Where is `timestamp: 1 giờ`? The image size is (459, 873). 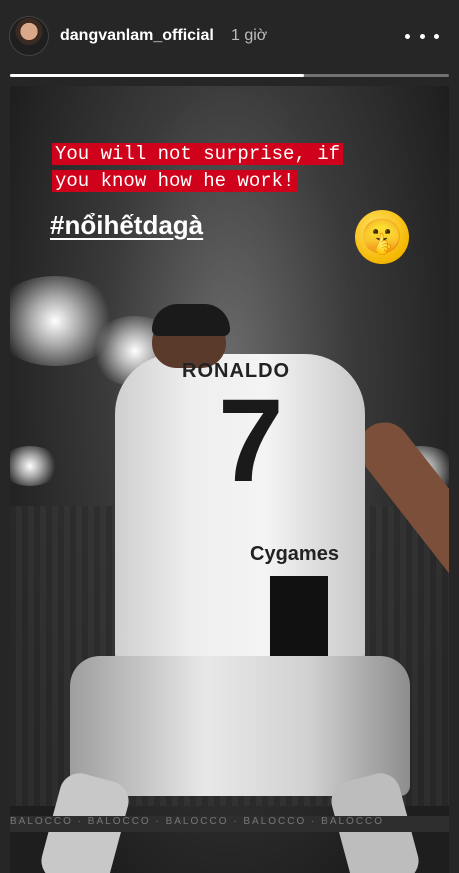
timestamp: 1 giờ is located at coordinates (249, 35).